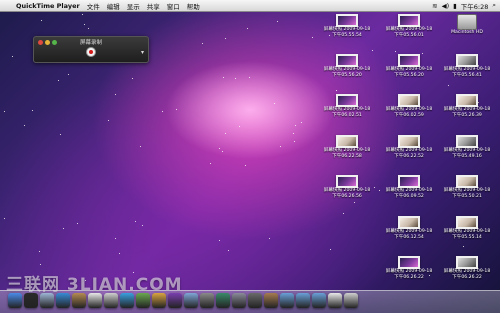 The width and height of the screenshot is (500, 313). What do you see at coordinates (319, 300) in the screenshot?
I see `documents-folder-icon` at bounding box center [319, 300].